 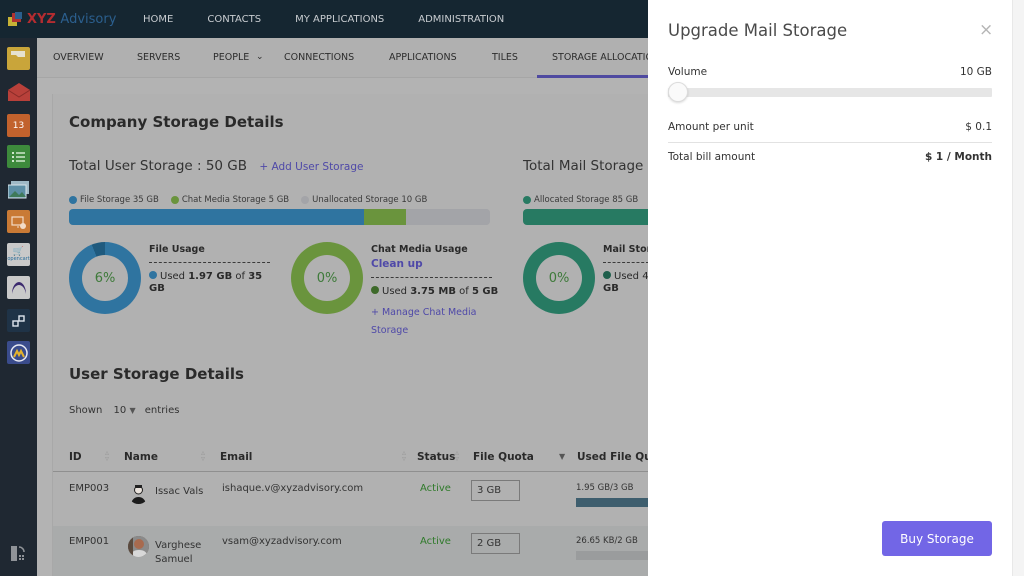 What do you see at coordinates (18, 553) in the screenshot?
I see `document-icon` at bounding box center [18, 553].